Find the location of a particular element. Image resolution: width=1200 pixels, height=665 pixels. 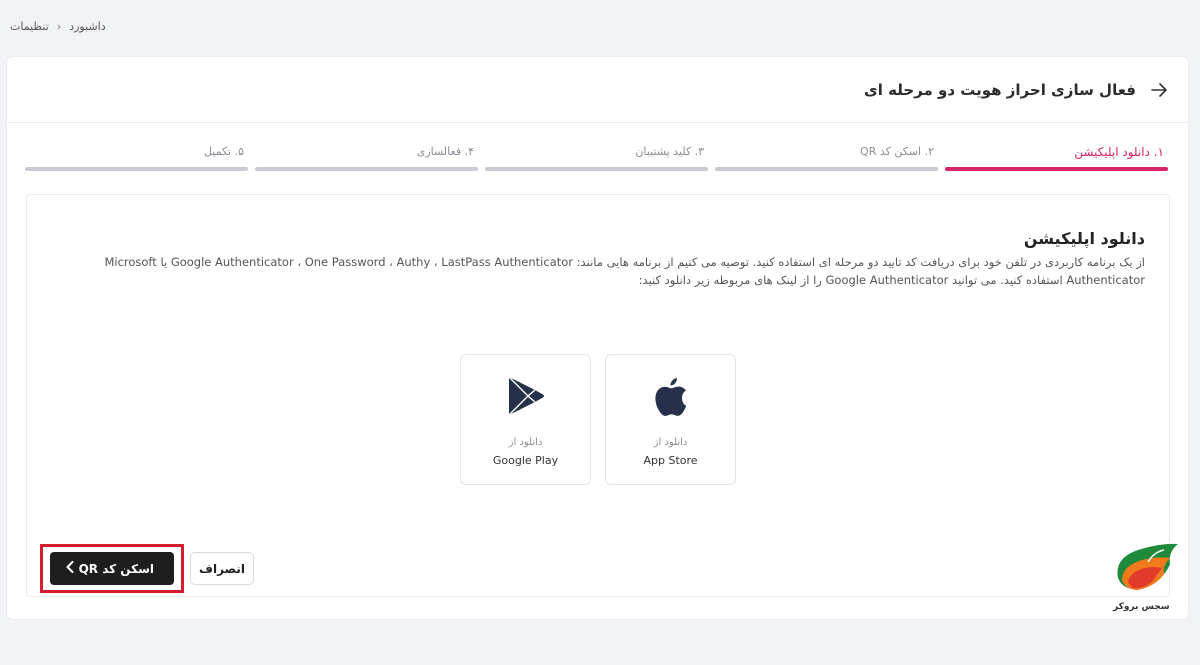

content-title: دانلود اپلیکیشن is located at coordinates (1084, 238).